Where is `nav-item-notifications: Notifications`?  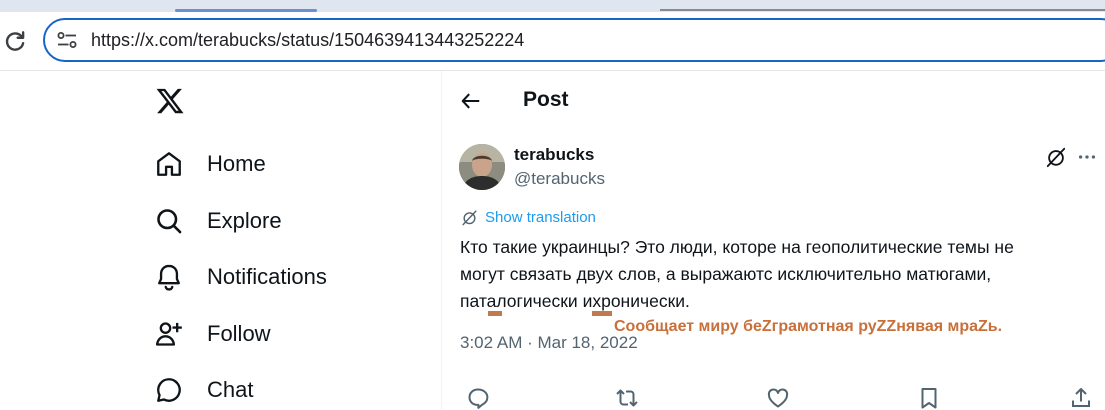 nav-item-notifications: Notifications is located at coordinates (241, 277).